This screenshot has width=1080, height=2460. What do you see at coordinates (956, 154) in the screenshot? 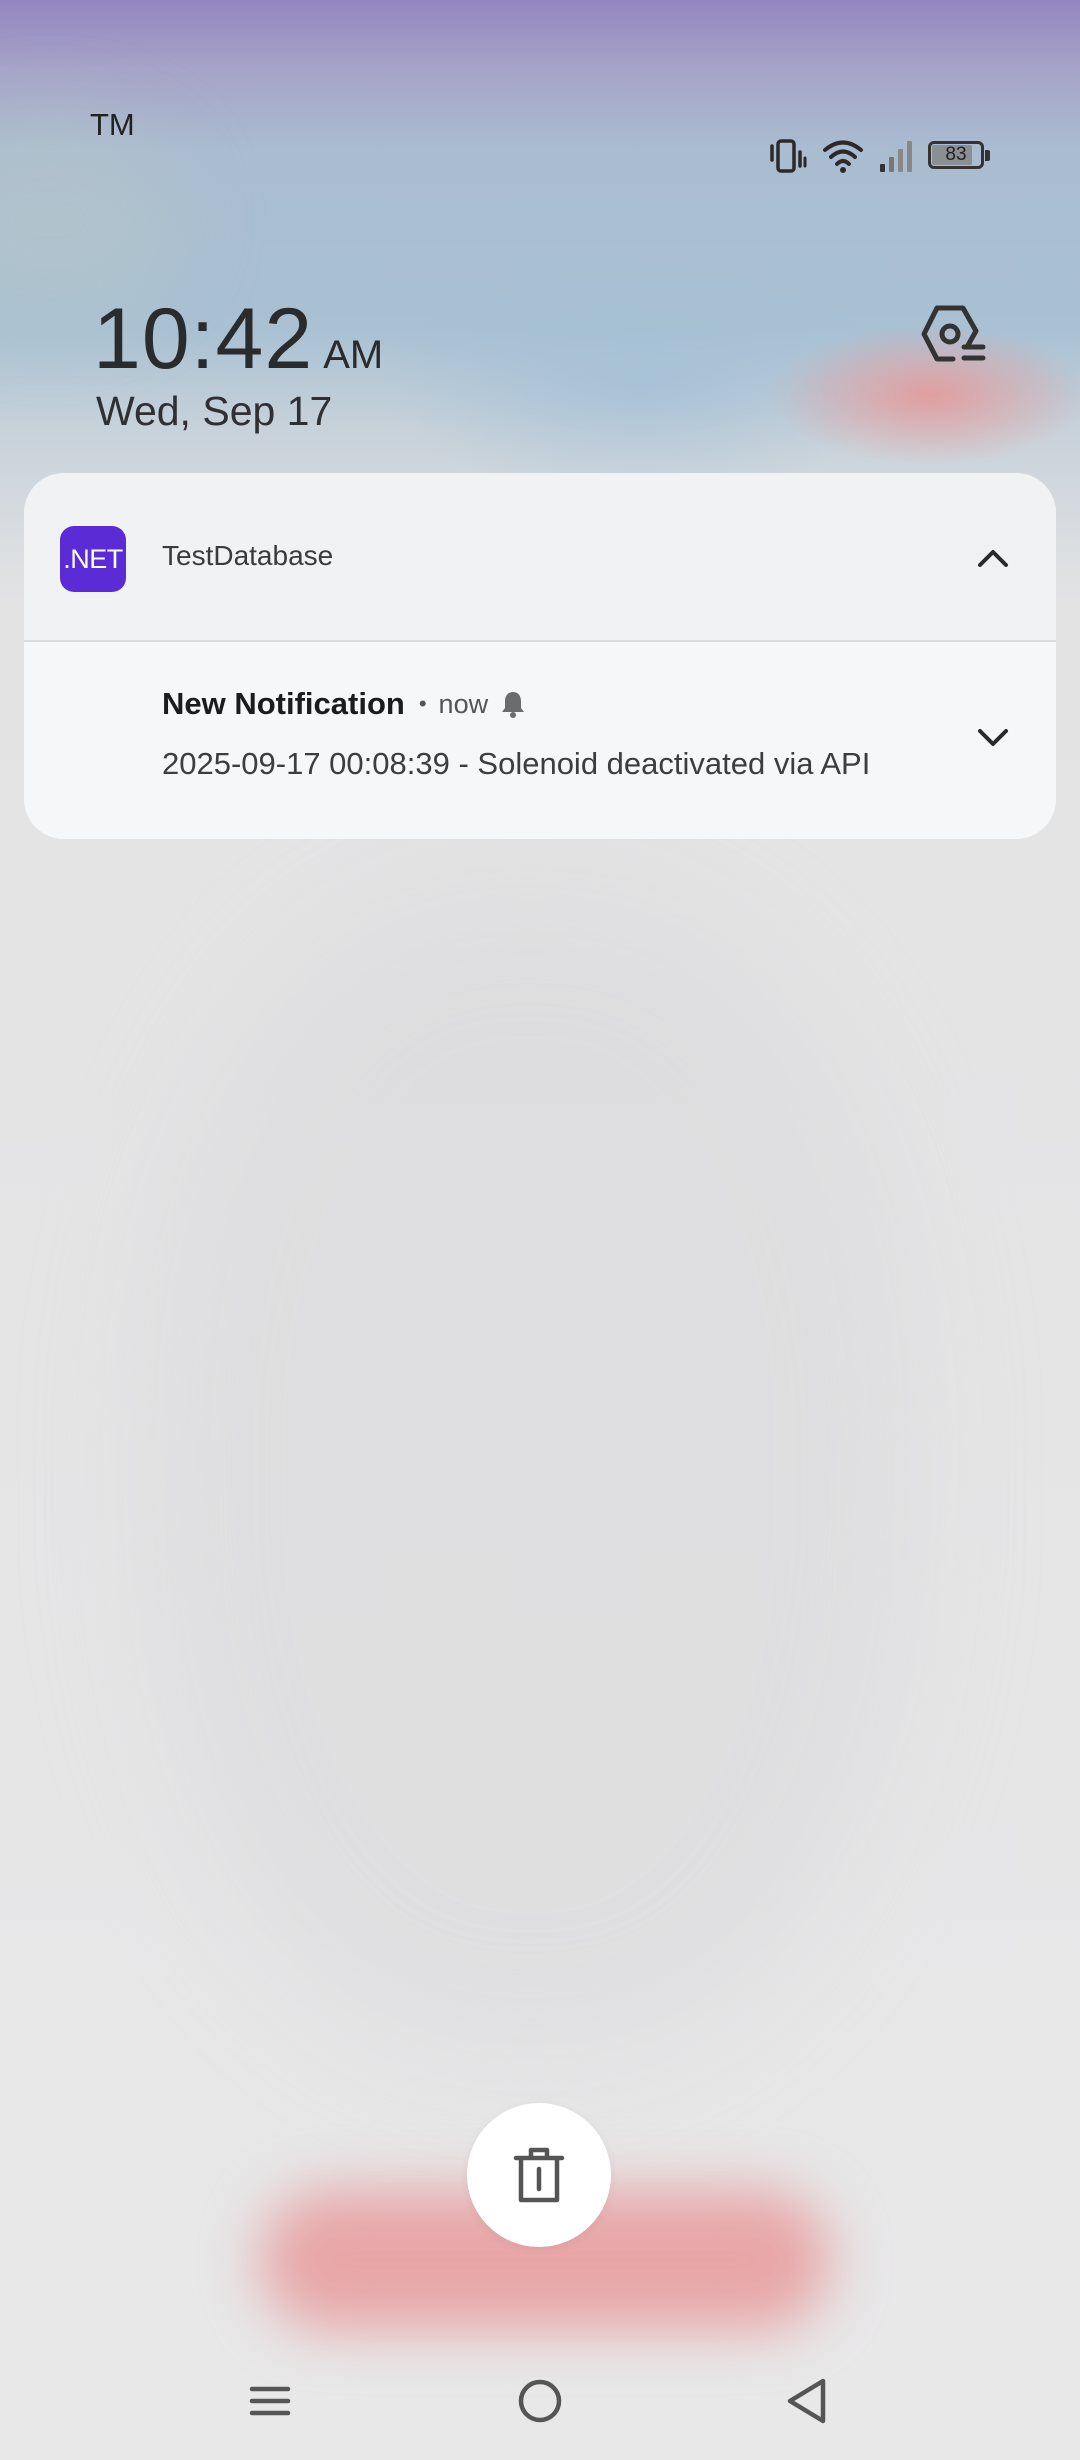
I see `battery-percent: 83` at bounding box center [956, 154].